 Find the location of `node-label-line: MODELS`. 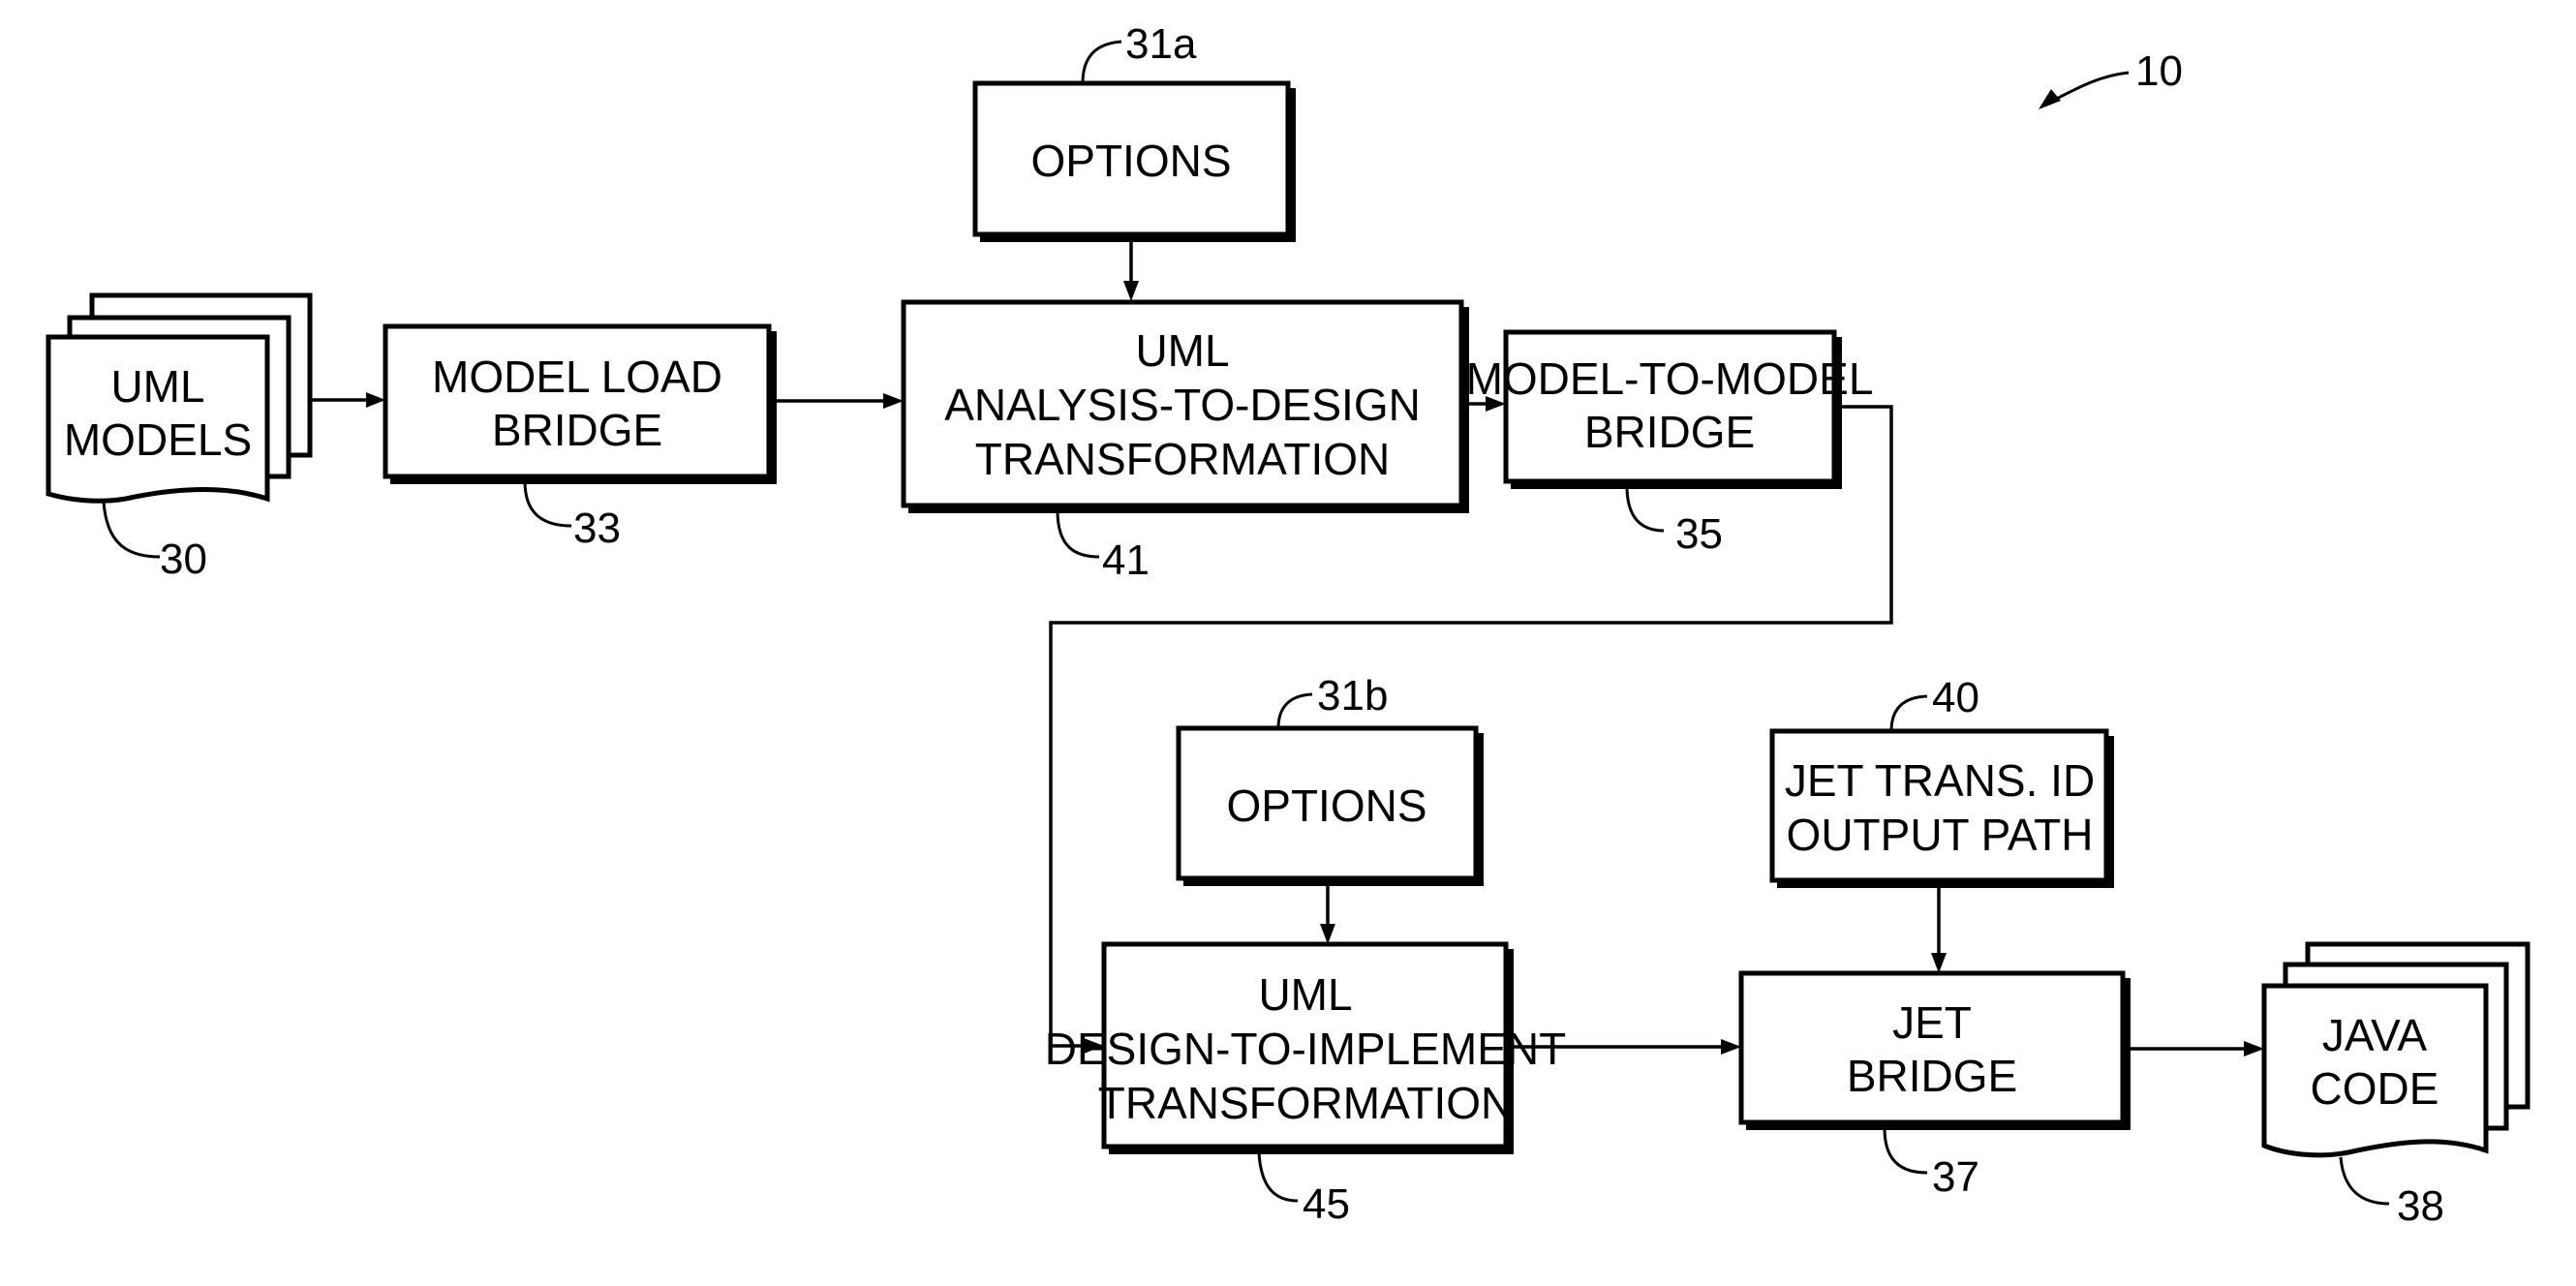

node-label-line: MODELS is located at coordinates (158, 439).